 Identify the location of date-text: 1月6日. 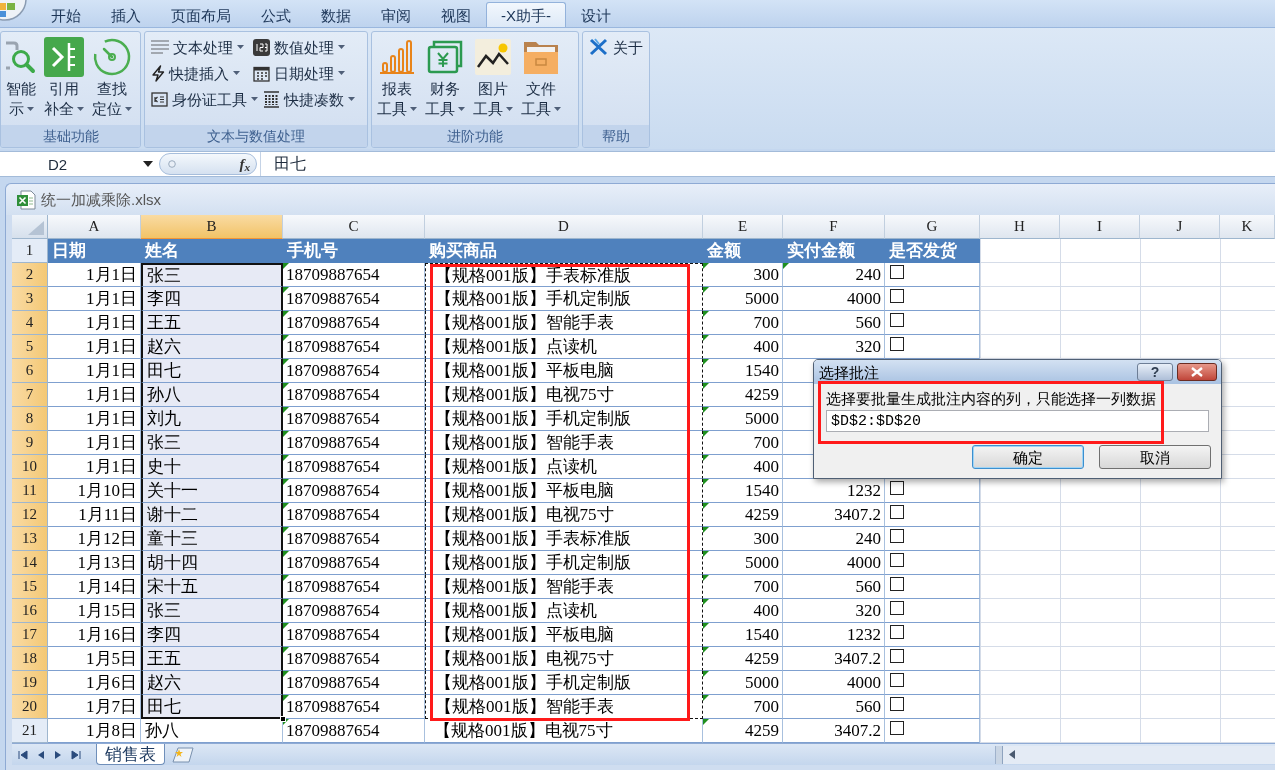
(111, 682).